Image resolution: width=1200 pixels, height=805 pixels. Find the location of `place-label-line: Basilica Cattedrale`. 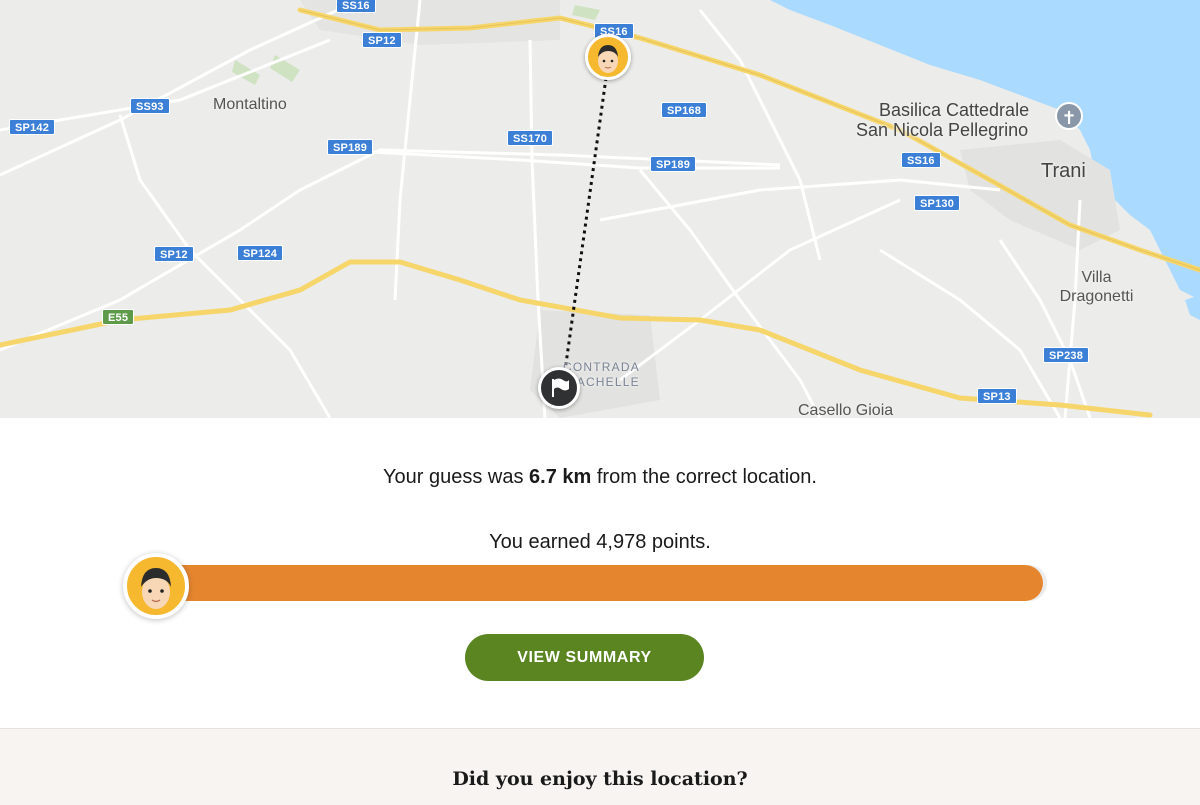

place-label-line: Basilica Cattedrale is located at coordinates (954, 110).